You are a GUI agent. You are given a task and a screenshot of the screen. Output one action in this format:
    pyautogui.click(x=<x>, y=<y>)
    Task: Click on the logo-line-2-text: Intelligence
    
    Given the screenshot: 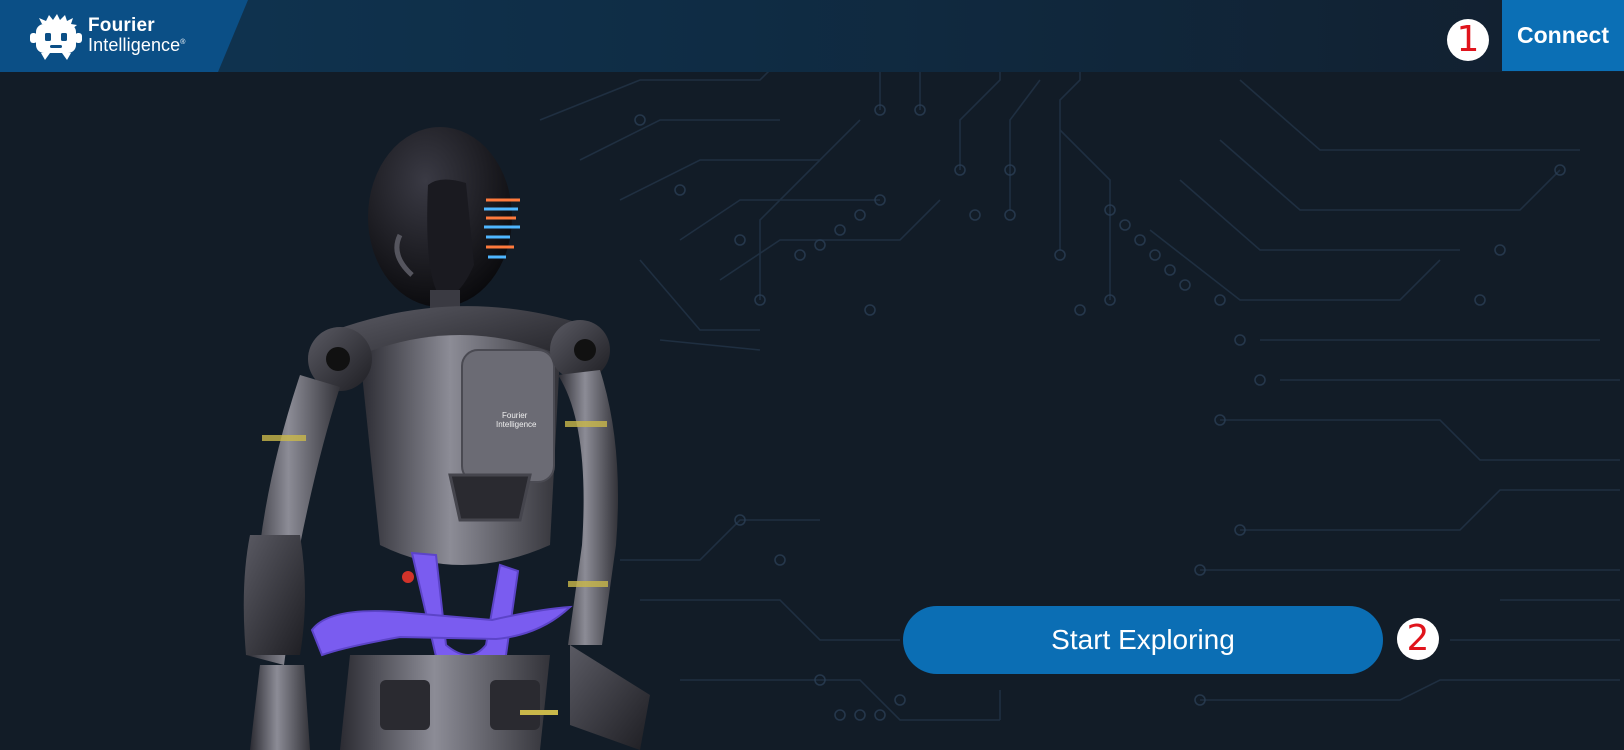 What is the action you would take?
    pyautogui.click(x=134, y=45)
    